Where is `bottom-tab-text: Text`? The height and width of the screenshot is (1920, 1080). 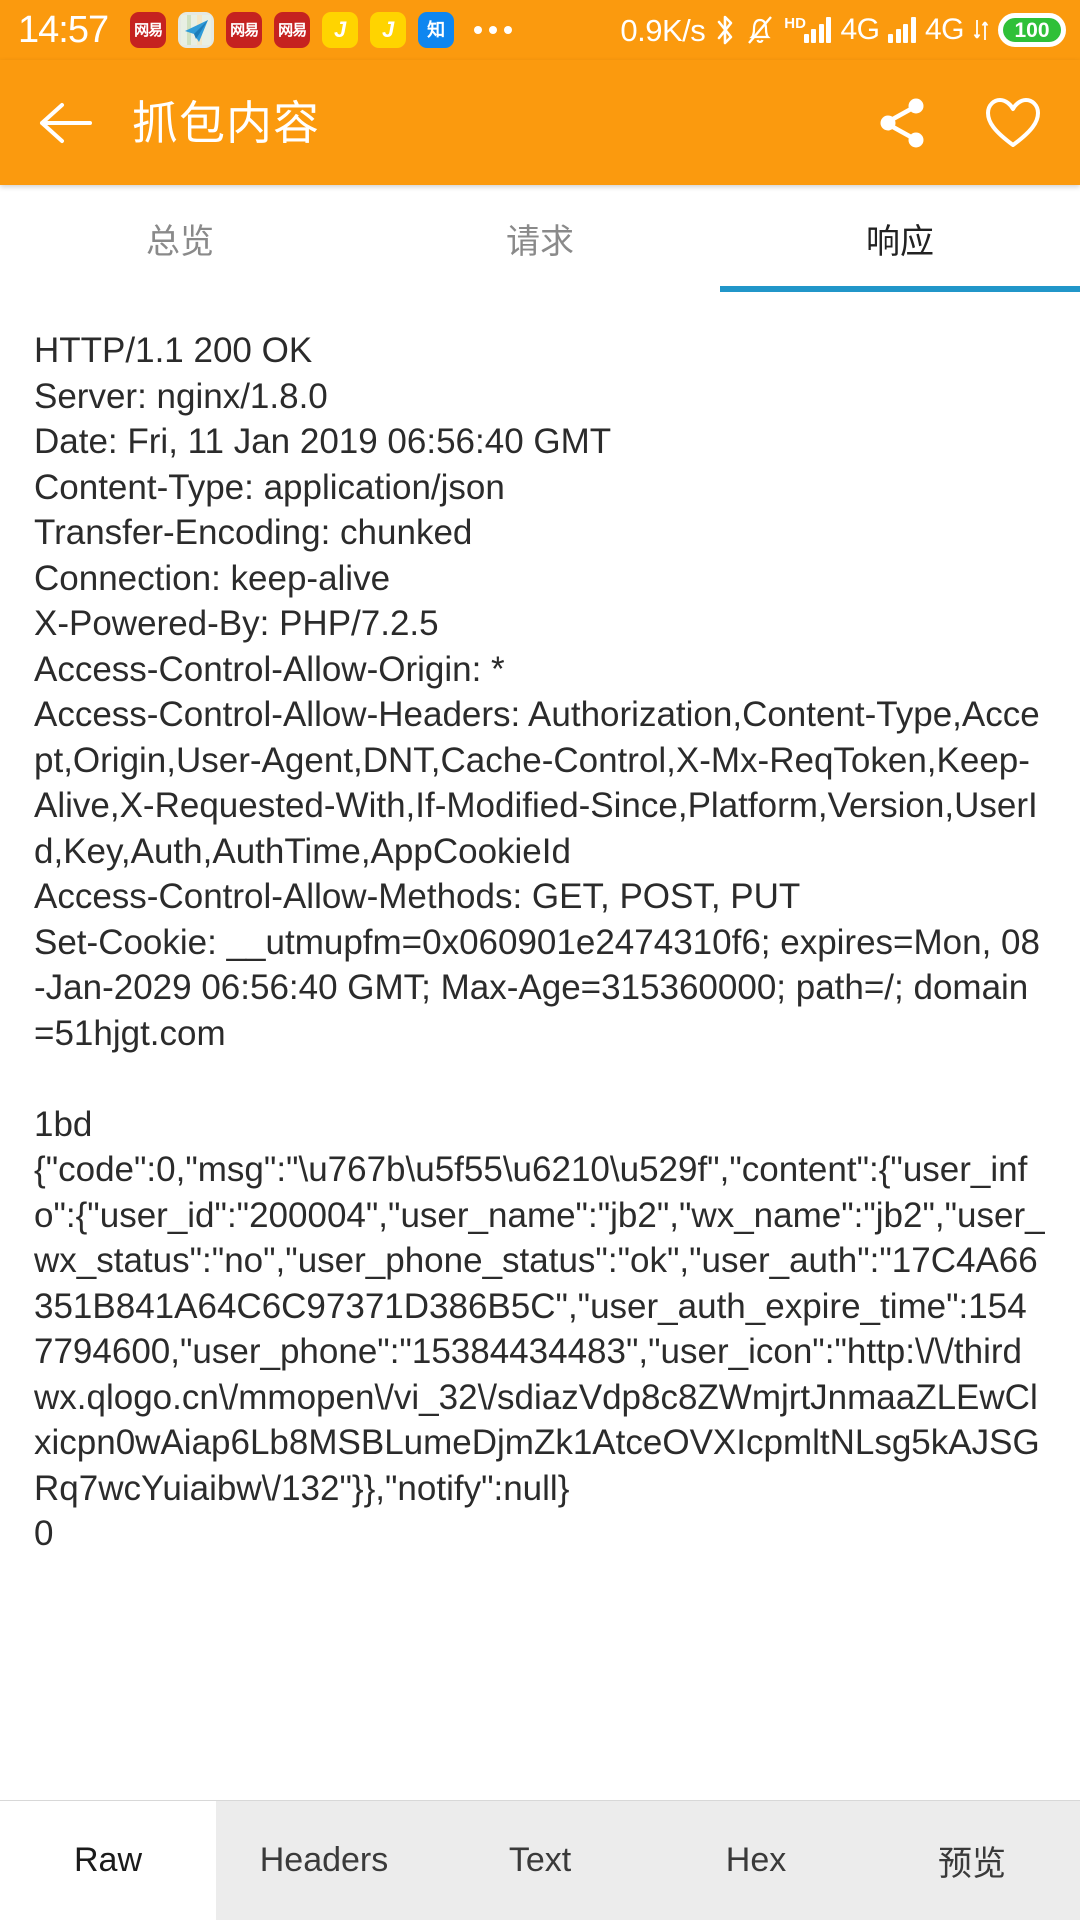 bottom-tab-text: Text is located at coordinates (540, 1860).